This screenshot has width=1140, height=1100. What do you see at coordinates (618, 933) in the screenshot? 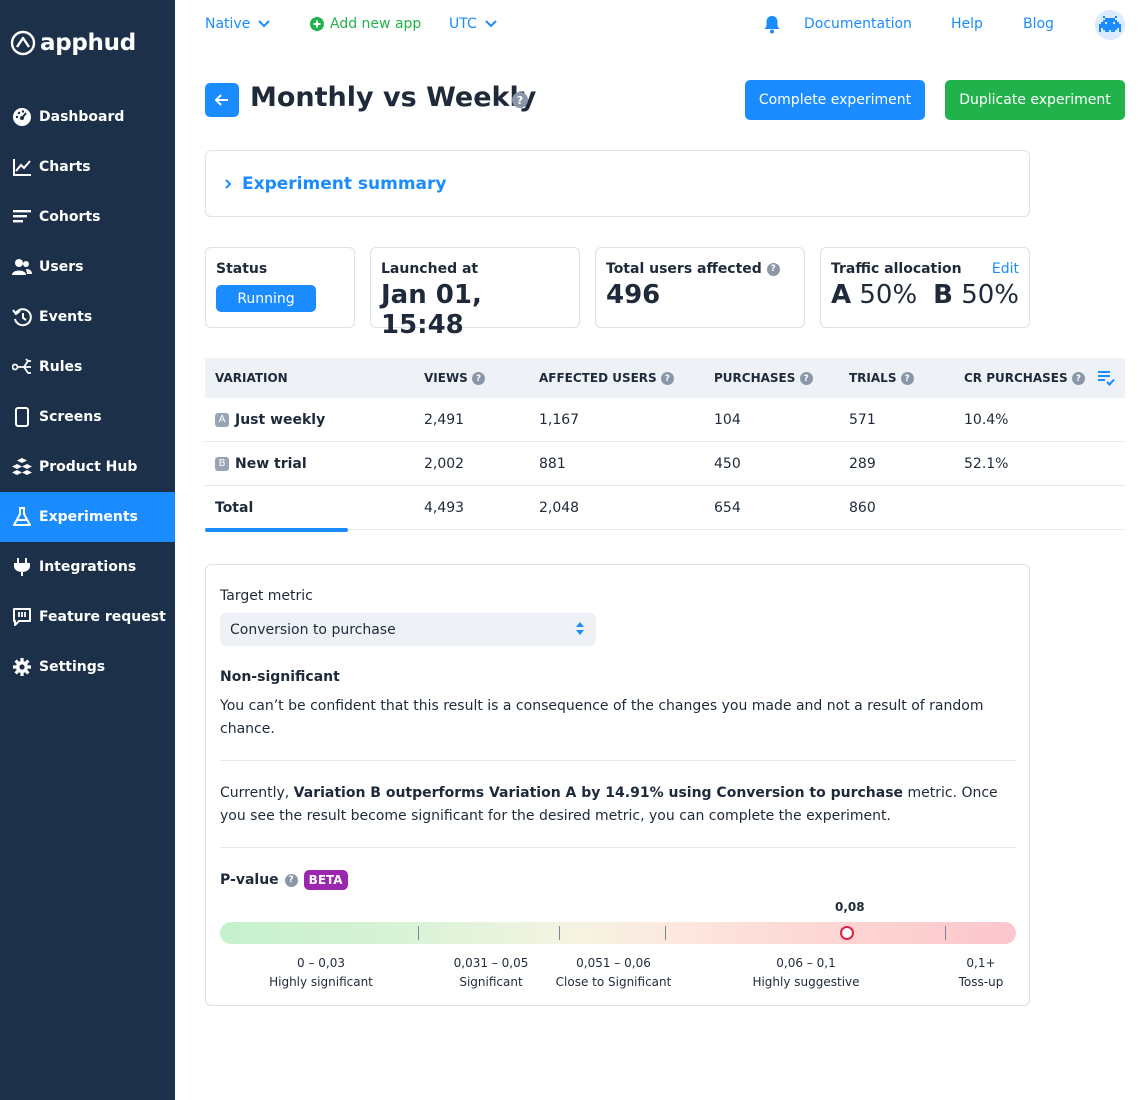
I see `pvalue-scale` at bounding box center [618, 933].